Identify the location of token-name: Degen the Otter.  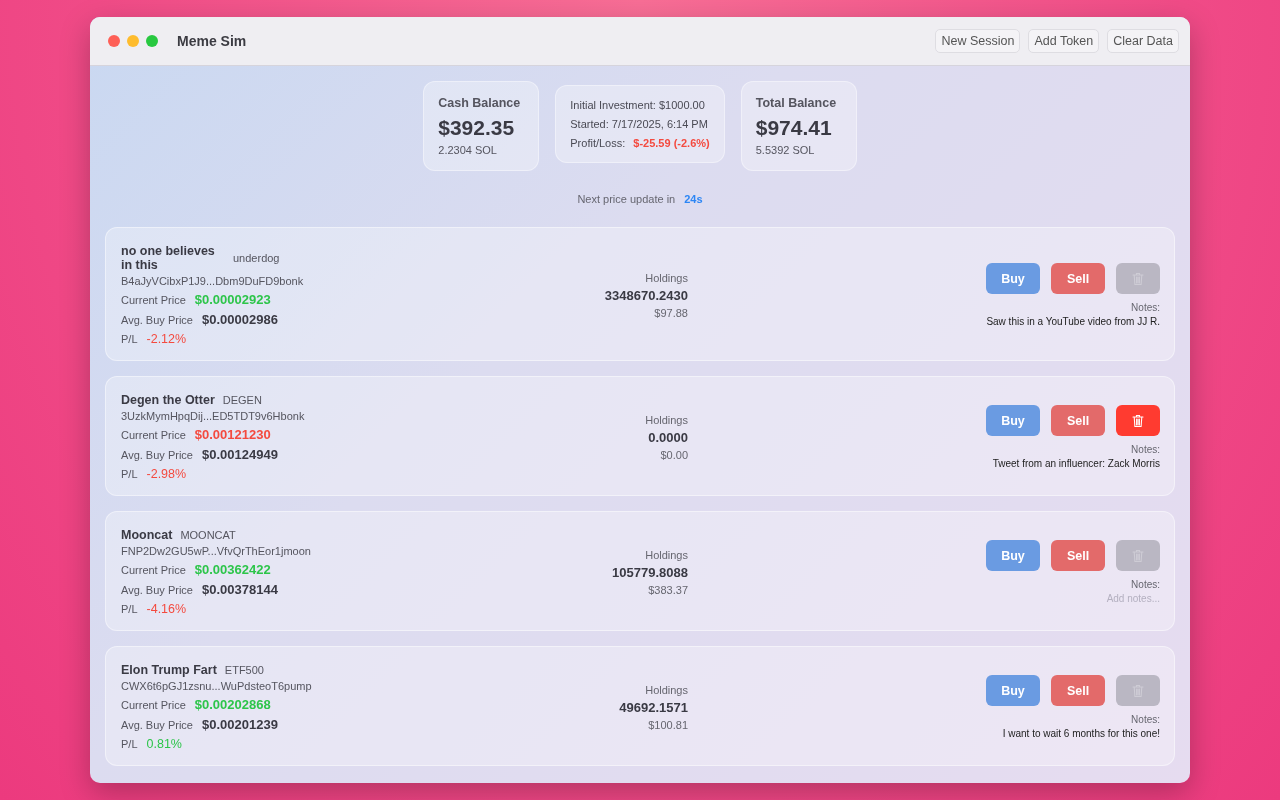
(168, 400).